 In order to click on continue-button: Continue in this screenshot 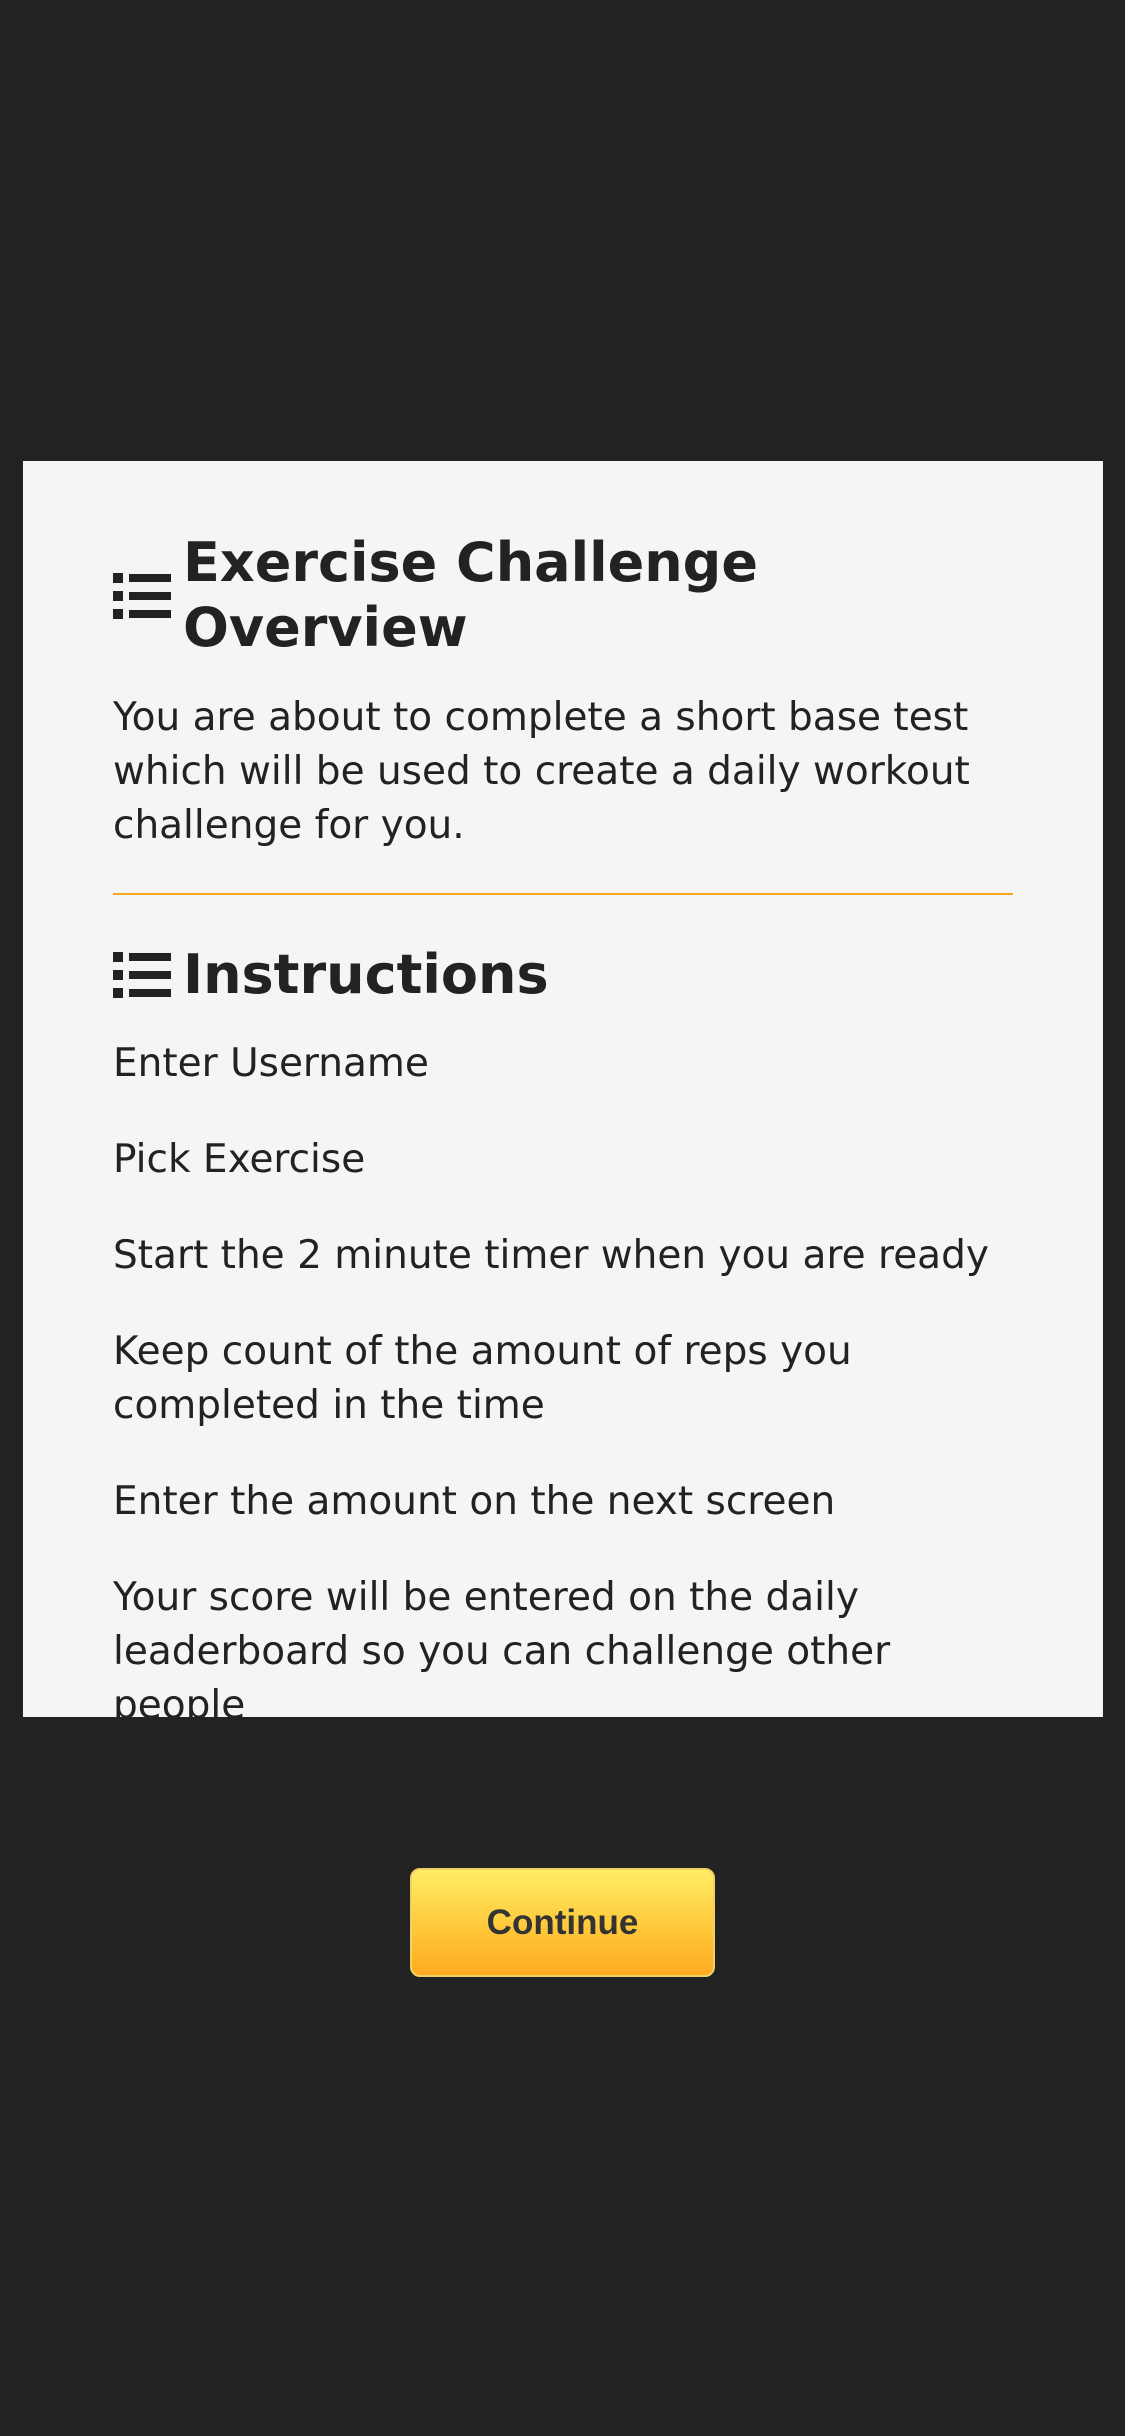, I will do `click(562, 1922)`.